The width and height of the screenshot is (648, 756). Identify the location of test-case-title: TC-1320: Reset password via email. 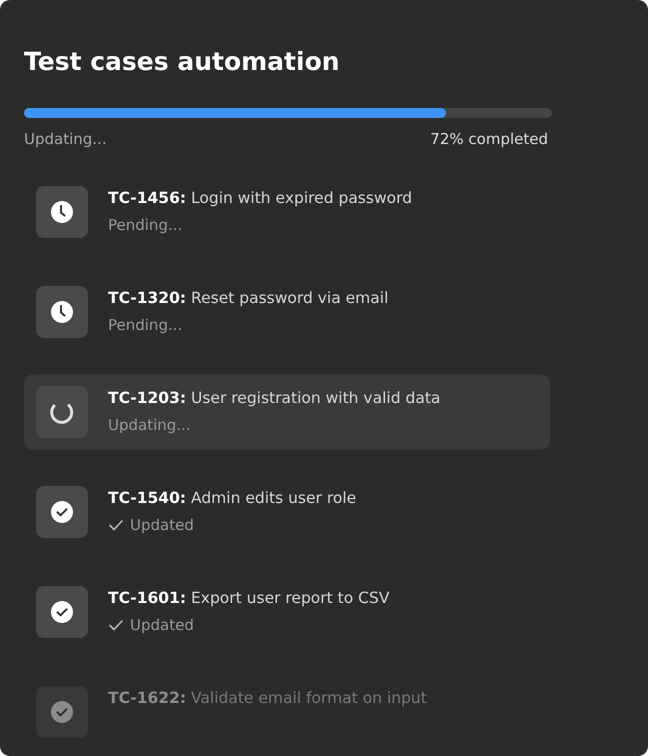
(248, 298).